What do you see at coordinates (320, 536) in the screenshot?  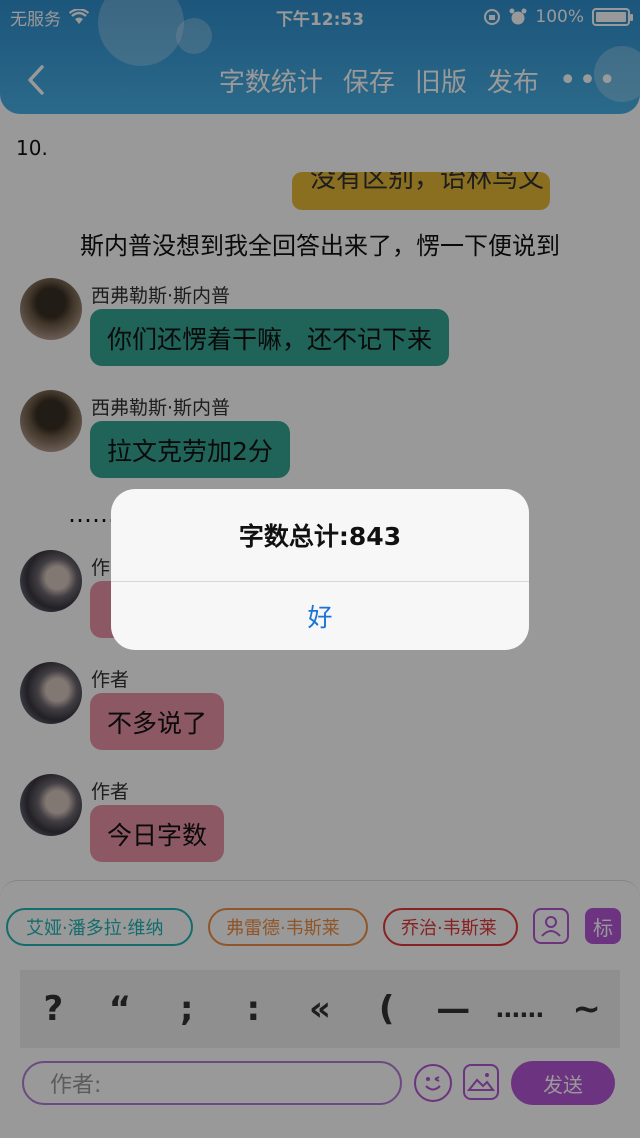 I see `alert-title: 字数总计:843` at bounding box center [320, 536].